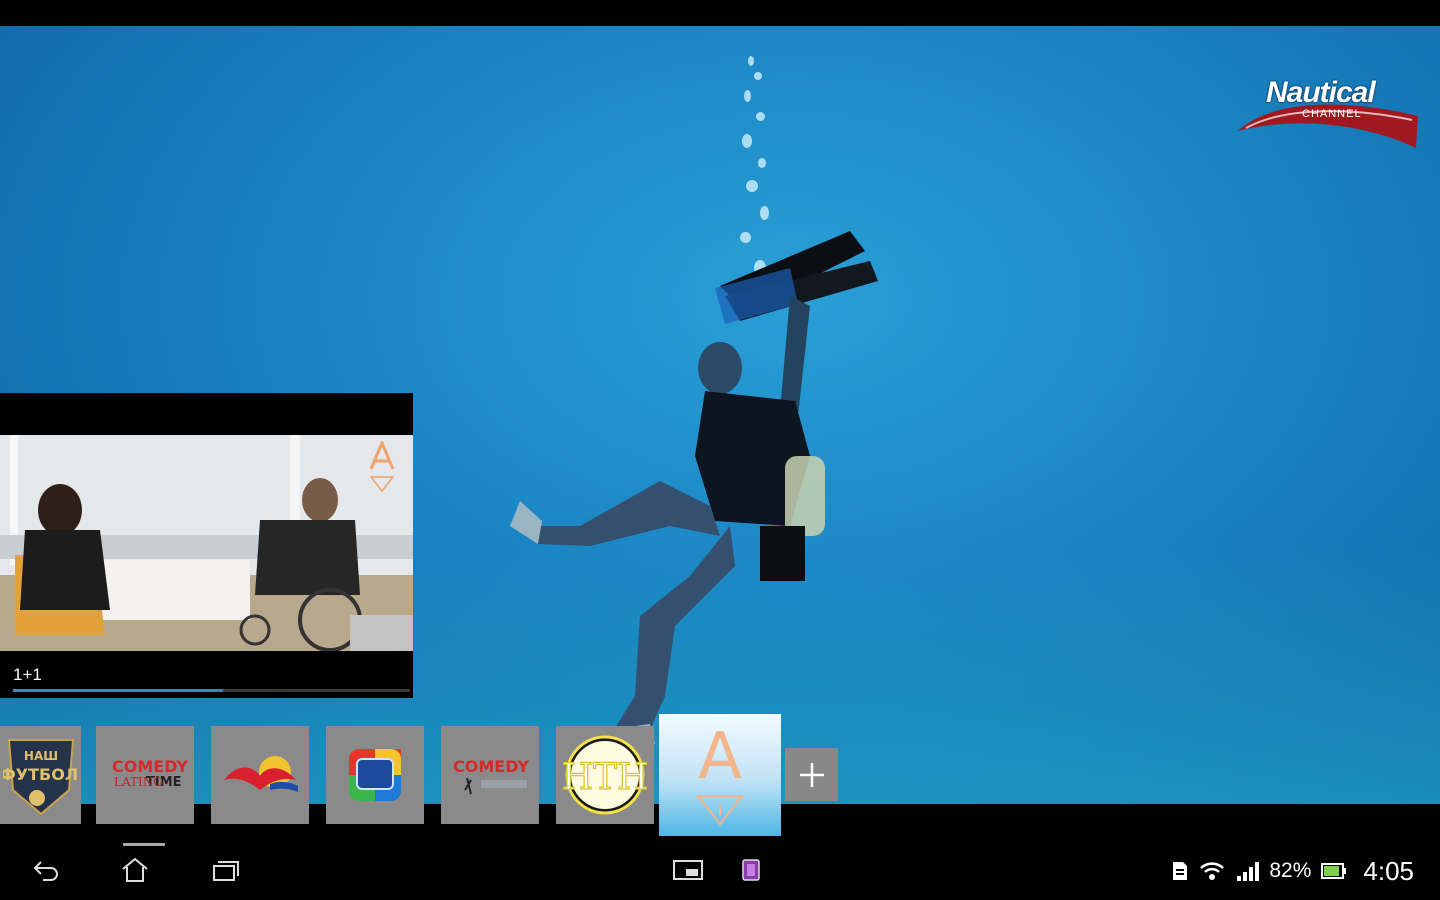 The image size is (1440, 900). I want to click on small-apps-button, so click(688, 870).